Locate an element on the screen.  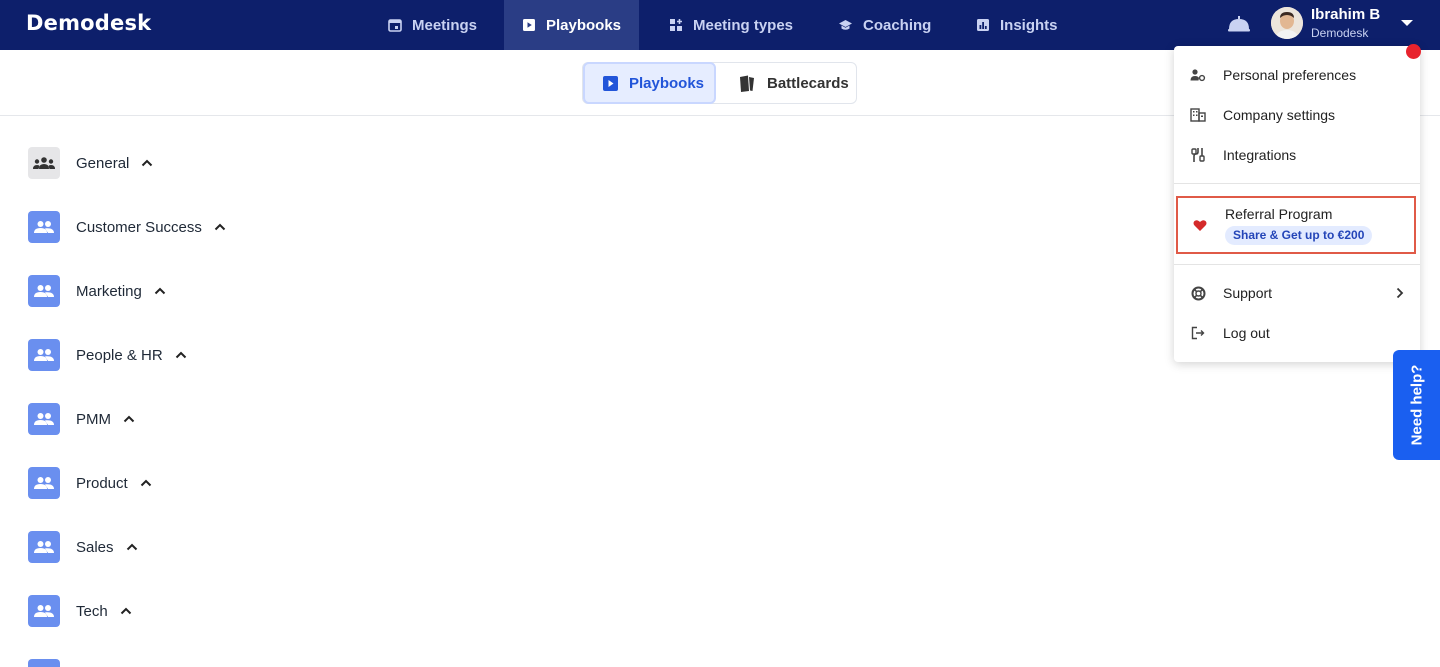
folder-tech: Tech is located at coordinates (80, 611).